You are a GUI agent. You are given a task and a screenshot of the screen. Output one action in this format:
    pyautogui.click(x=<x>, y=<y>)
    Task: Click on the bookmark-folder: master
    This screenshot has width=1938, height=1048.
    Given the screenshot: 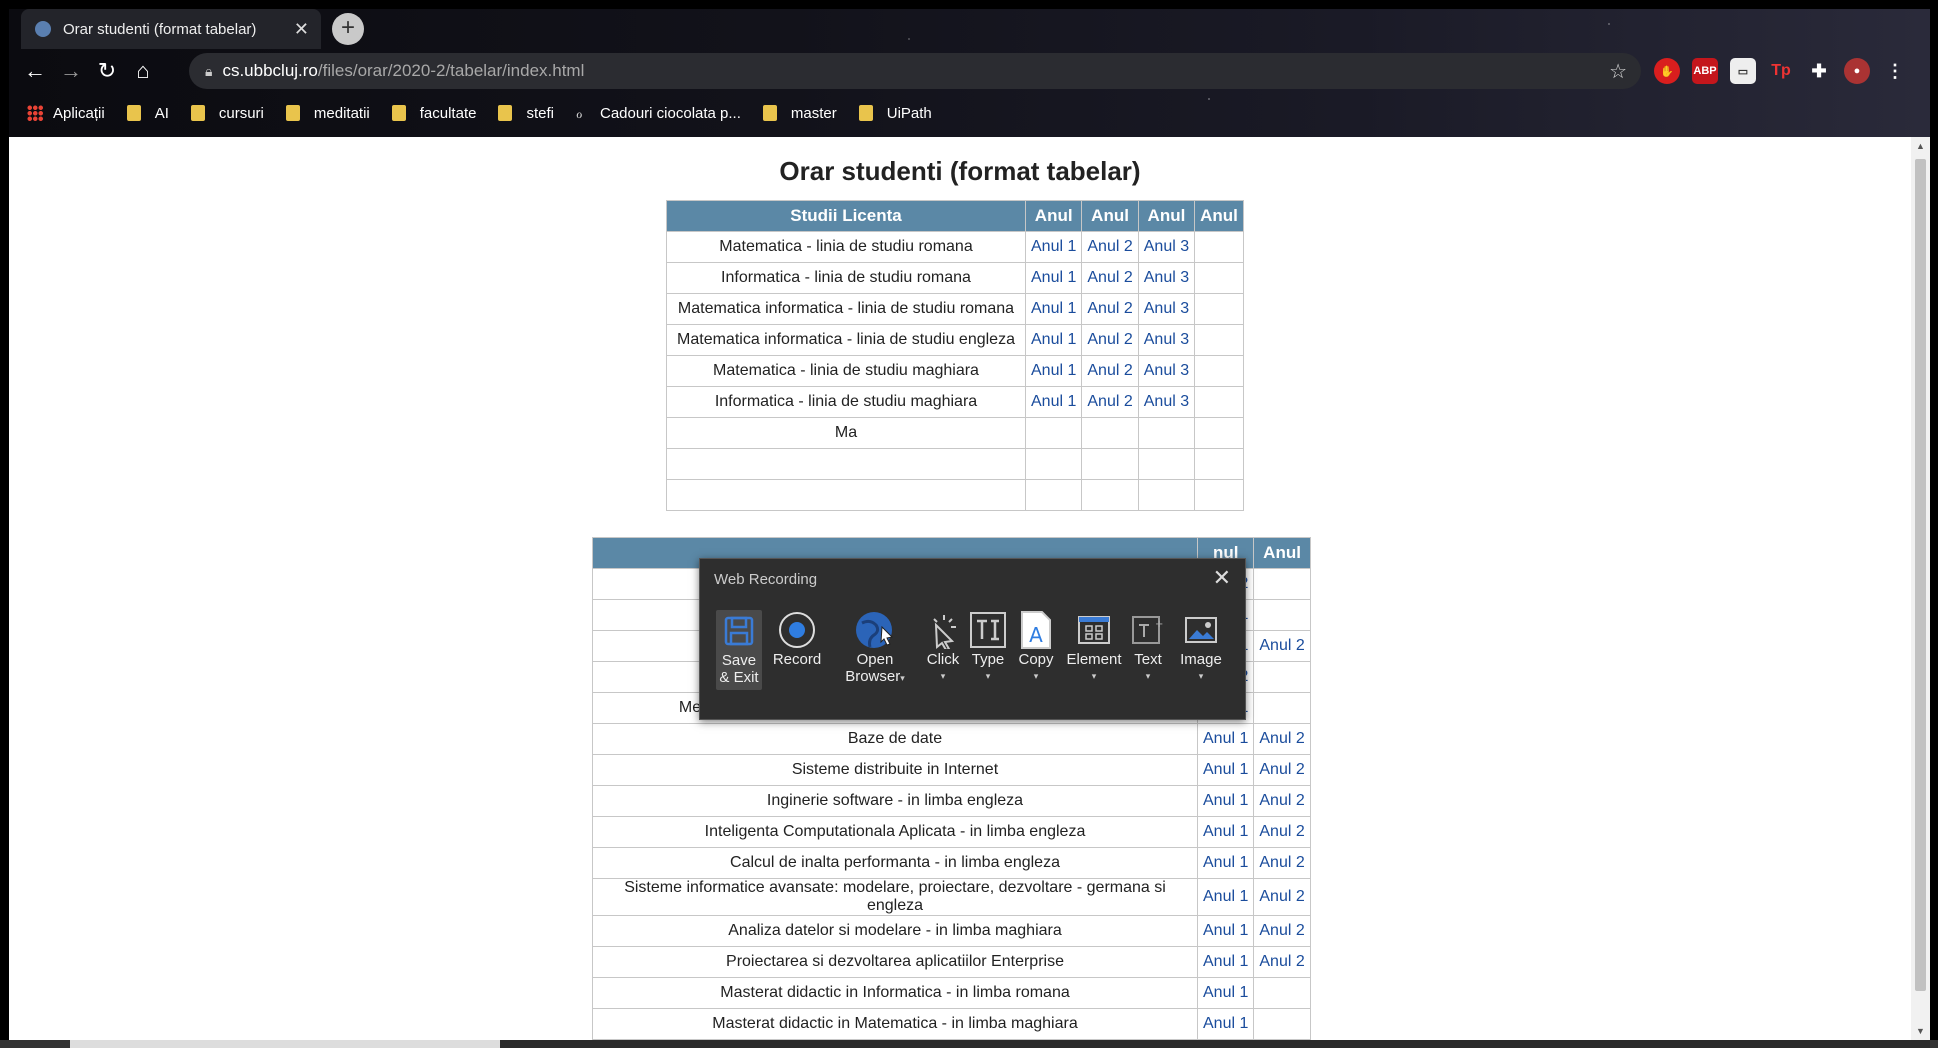 What is the action you would take?
    pyautogui.click(x=799, y=113)
    